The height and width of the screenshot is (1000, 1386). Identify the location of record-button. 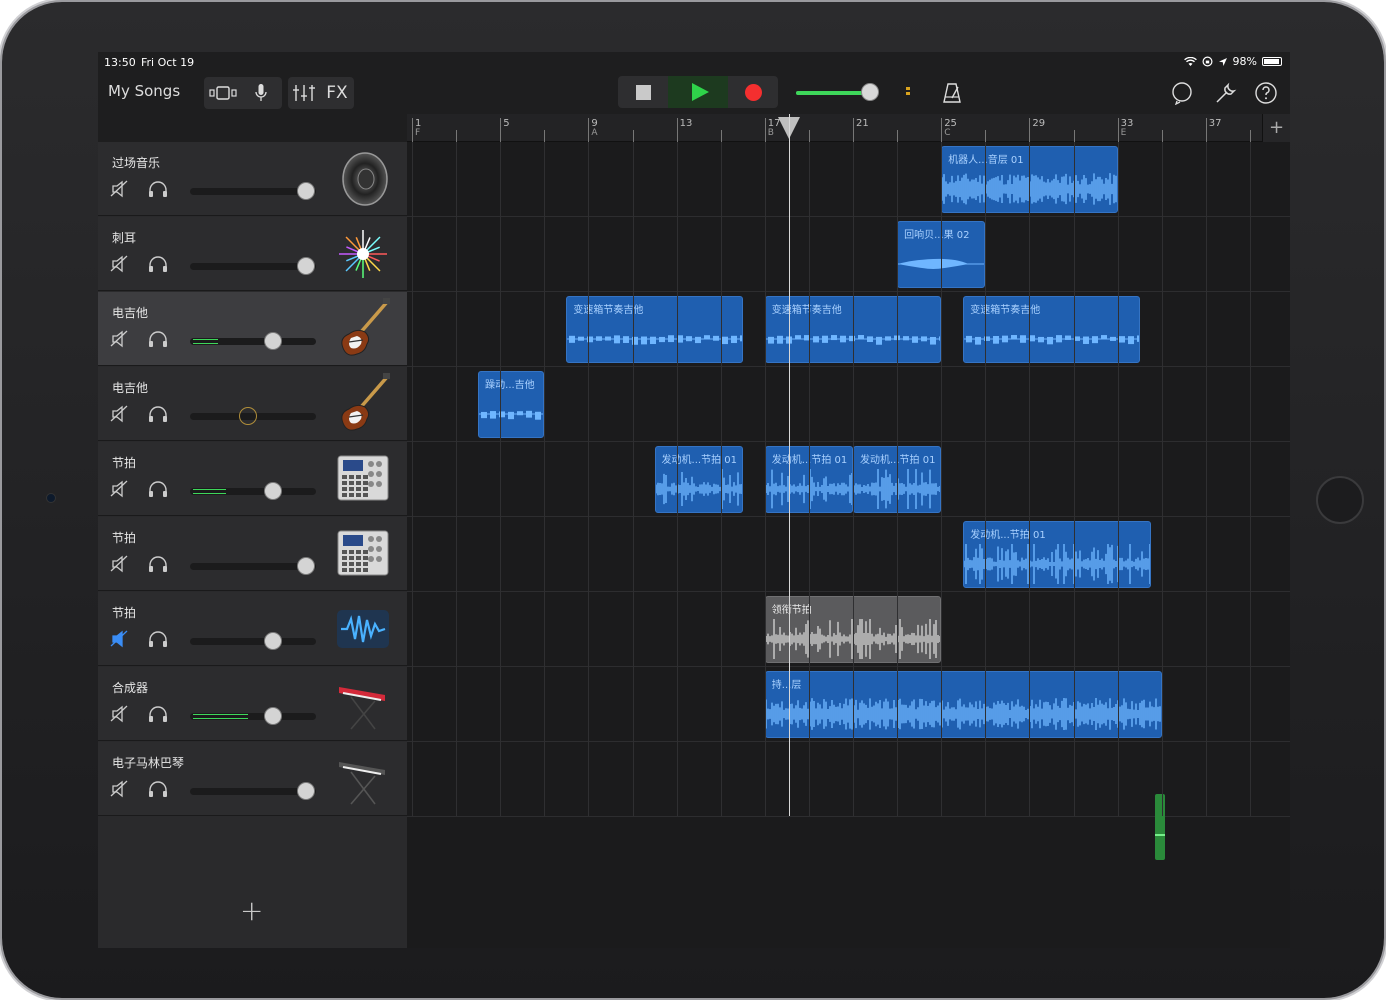
(753, 92).